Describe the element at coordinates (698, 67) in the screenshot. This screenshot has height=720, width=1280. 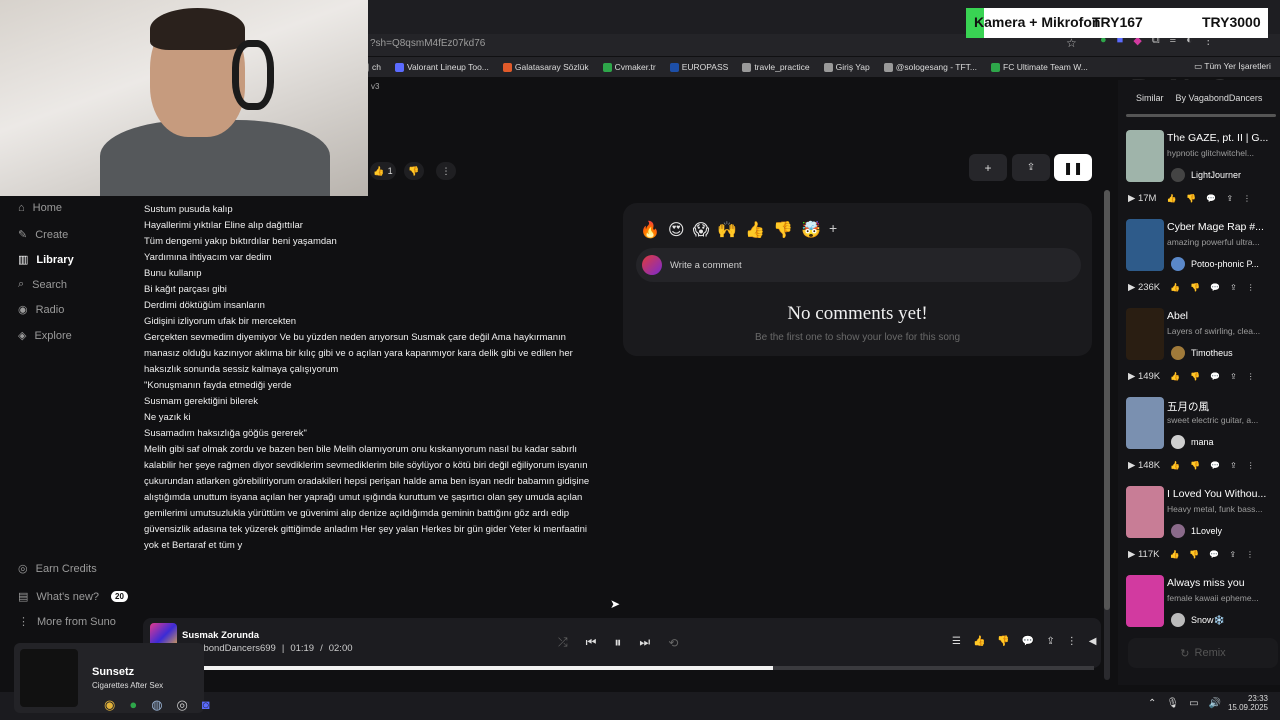
I see `bookmark-4: EUROPASS` at that location.